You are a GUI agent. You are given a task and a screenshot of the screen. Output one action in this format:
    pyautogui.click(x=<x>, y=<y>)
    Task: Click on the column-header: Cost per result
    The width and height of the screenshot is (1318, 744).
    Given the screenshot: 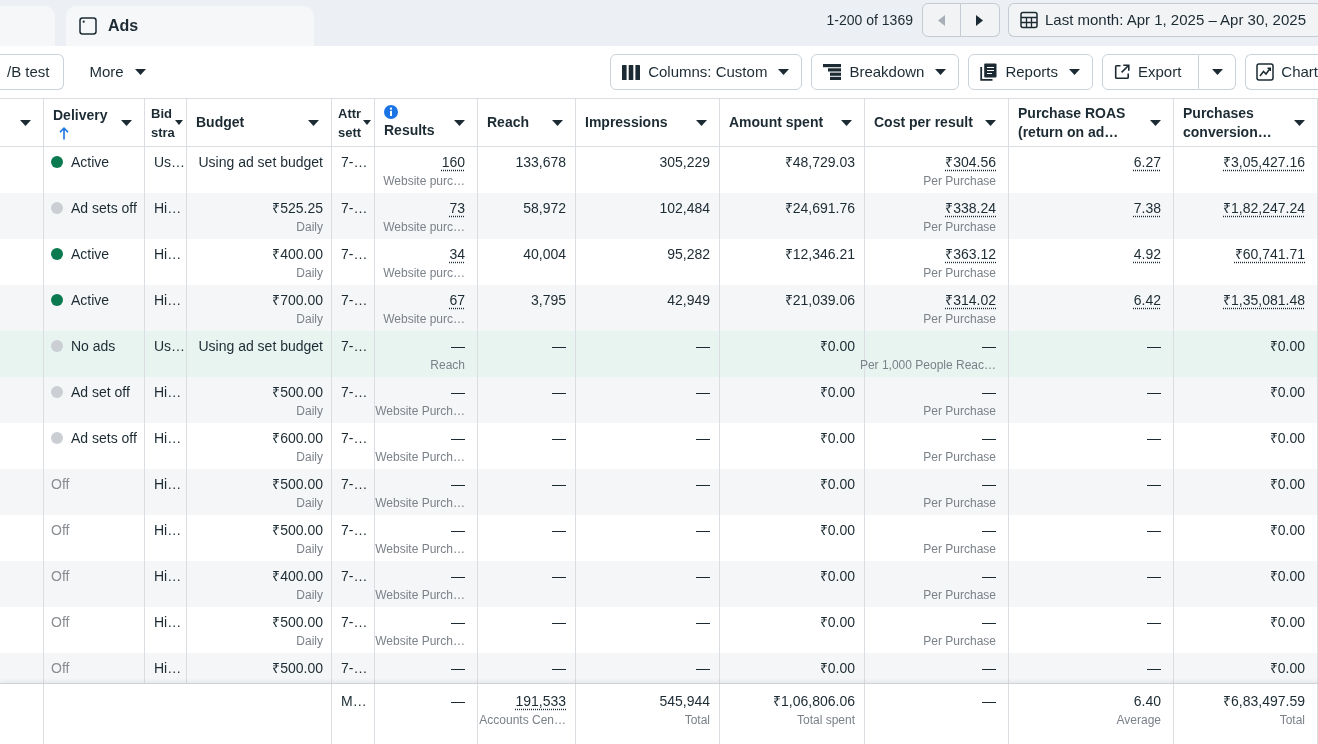 What is the action you would take?
    pyautogui.click(x=937, y=122)
    